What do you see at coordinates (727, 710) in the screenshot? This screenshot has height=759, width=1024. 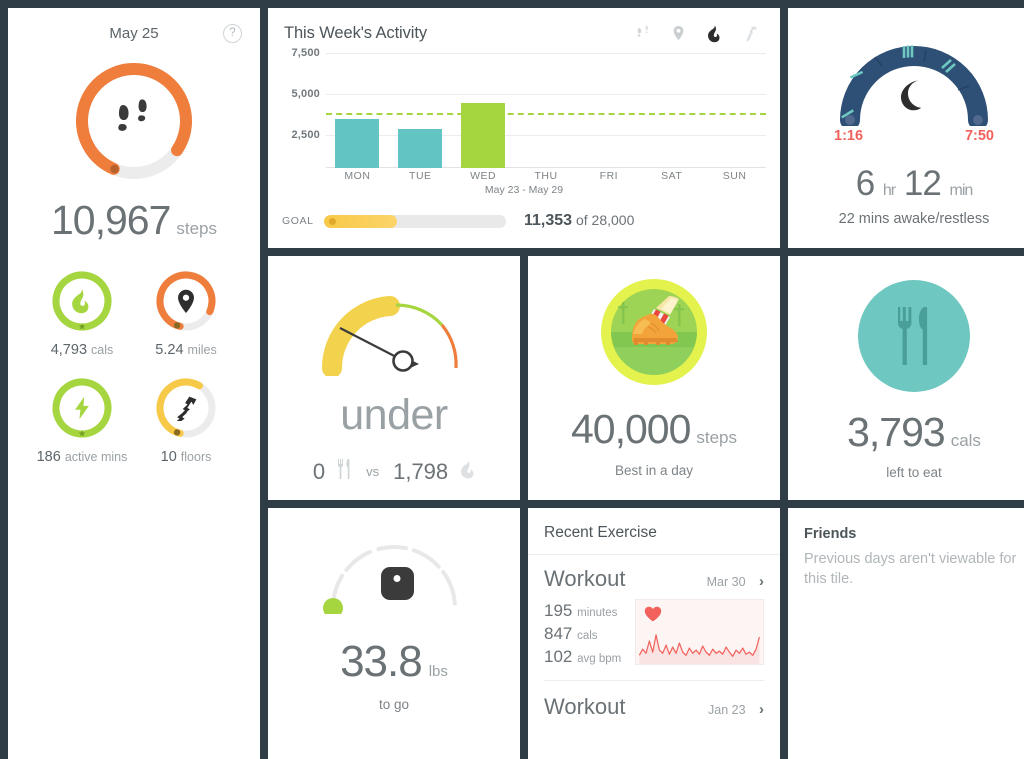 I see `exercise-date: Jan 23` at bounding box center [727, 710].